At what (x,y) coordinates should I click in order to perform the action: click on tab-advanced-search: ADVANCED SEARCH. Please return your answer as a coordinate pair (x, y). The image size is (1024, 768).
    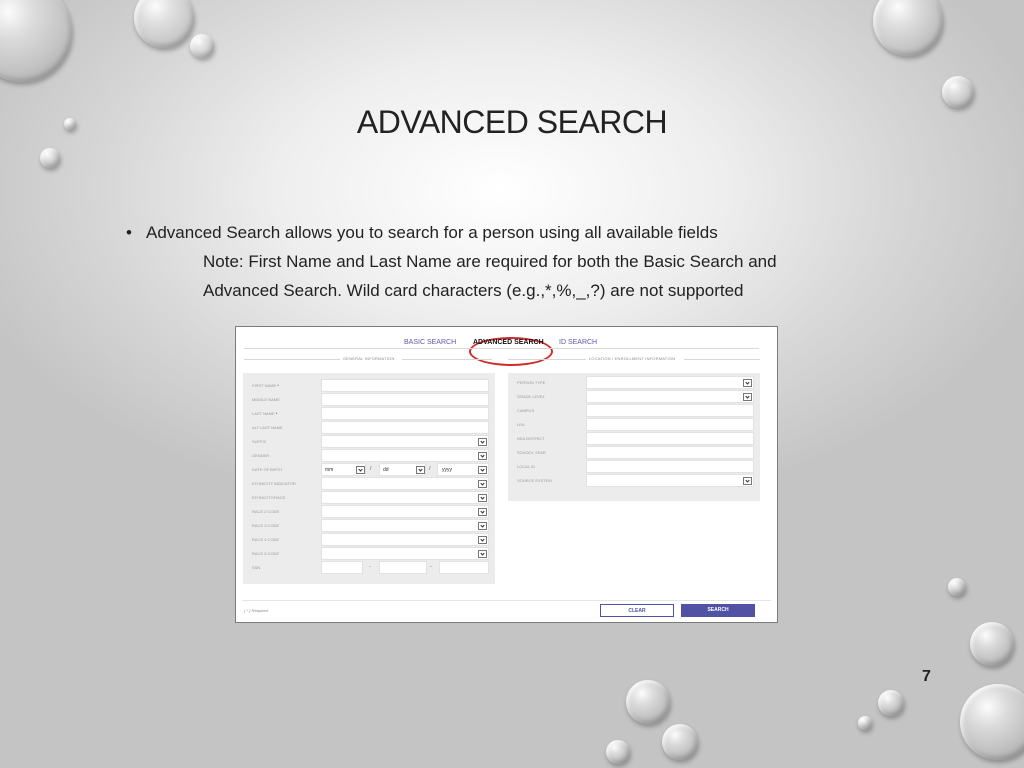
    Looking at the image, I should click on (508, 342).